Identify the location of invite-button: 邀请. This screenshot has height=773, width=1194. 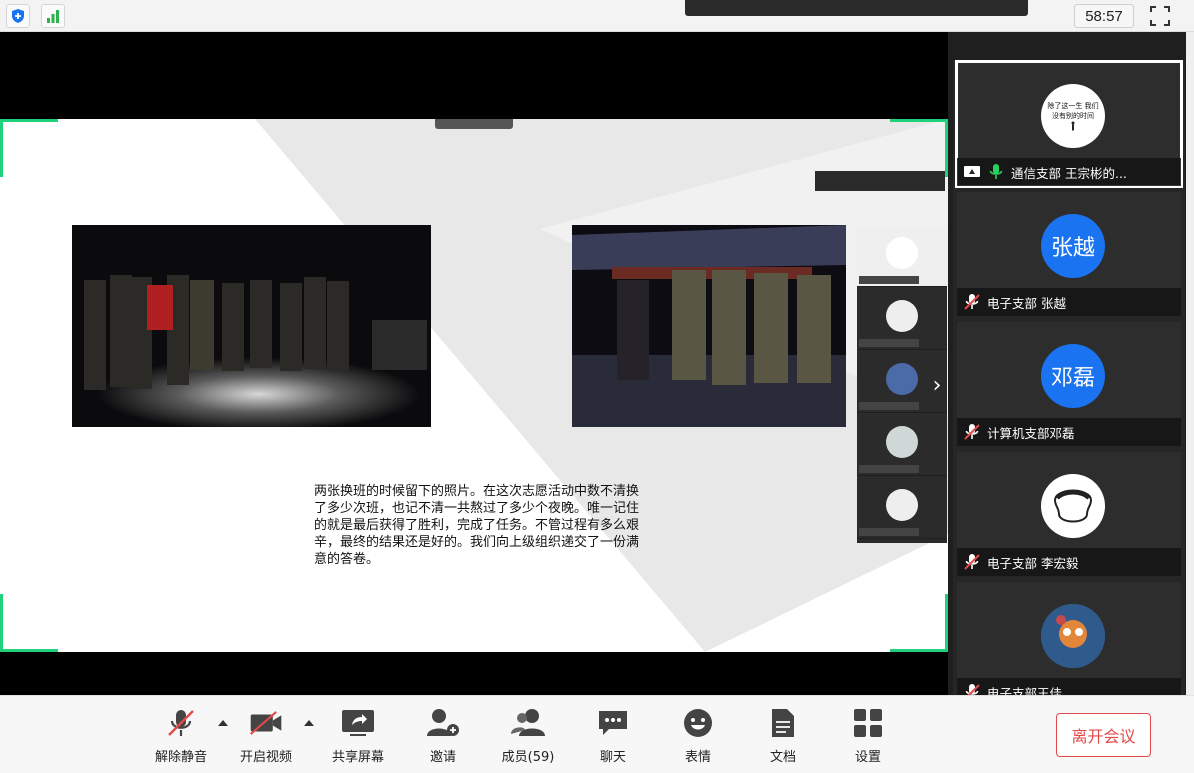
(443, 736).